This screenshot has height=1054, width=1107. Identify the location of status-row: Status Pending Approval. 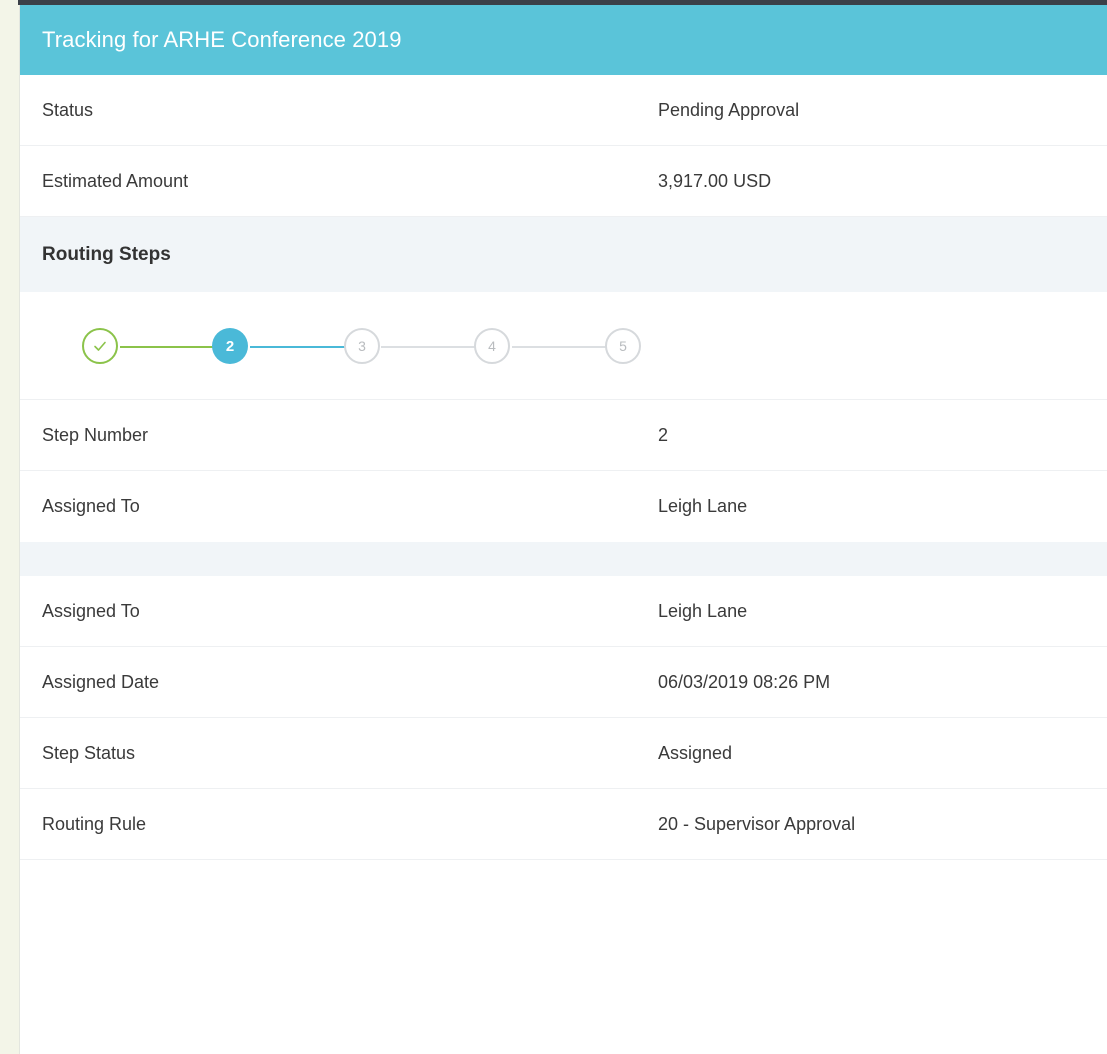
(563, 110).